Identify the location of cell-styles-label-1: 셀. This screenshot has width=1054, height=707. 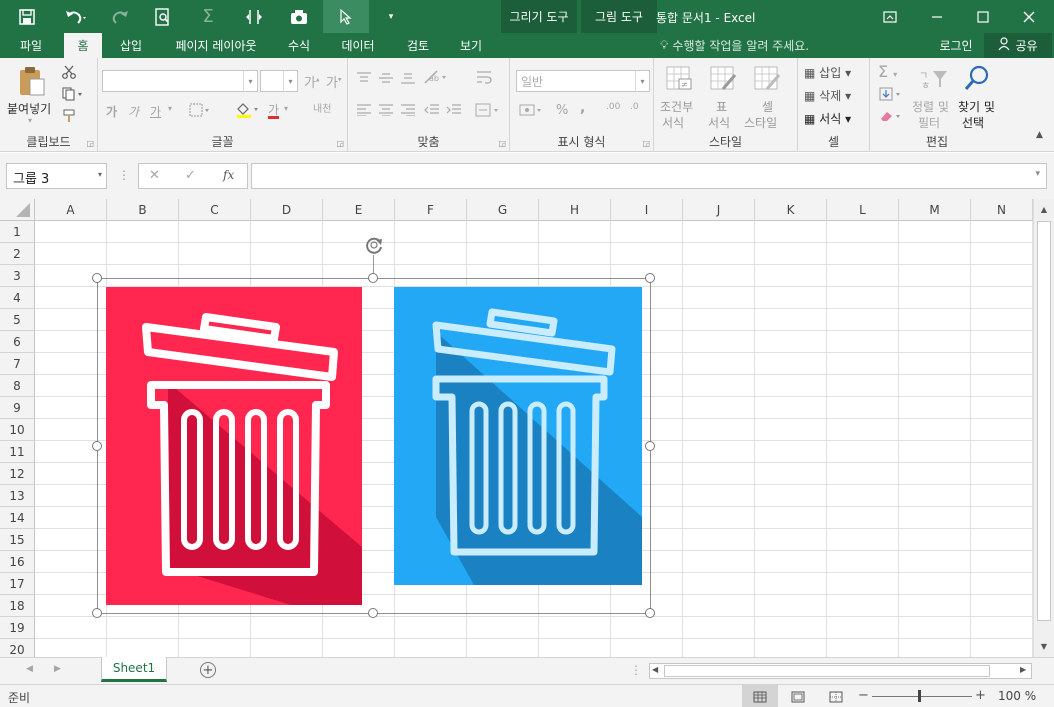
(767, 106).